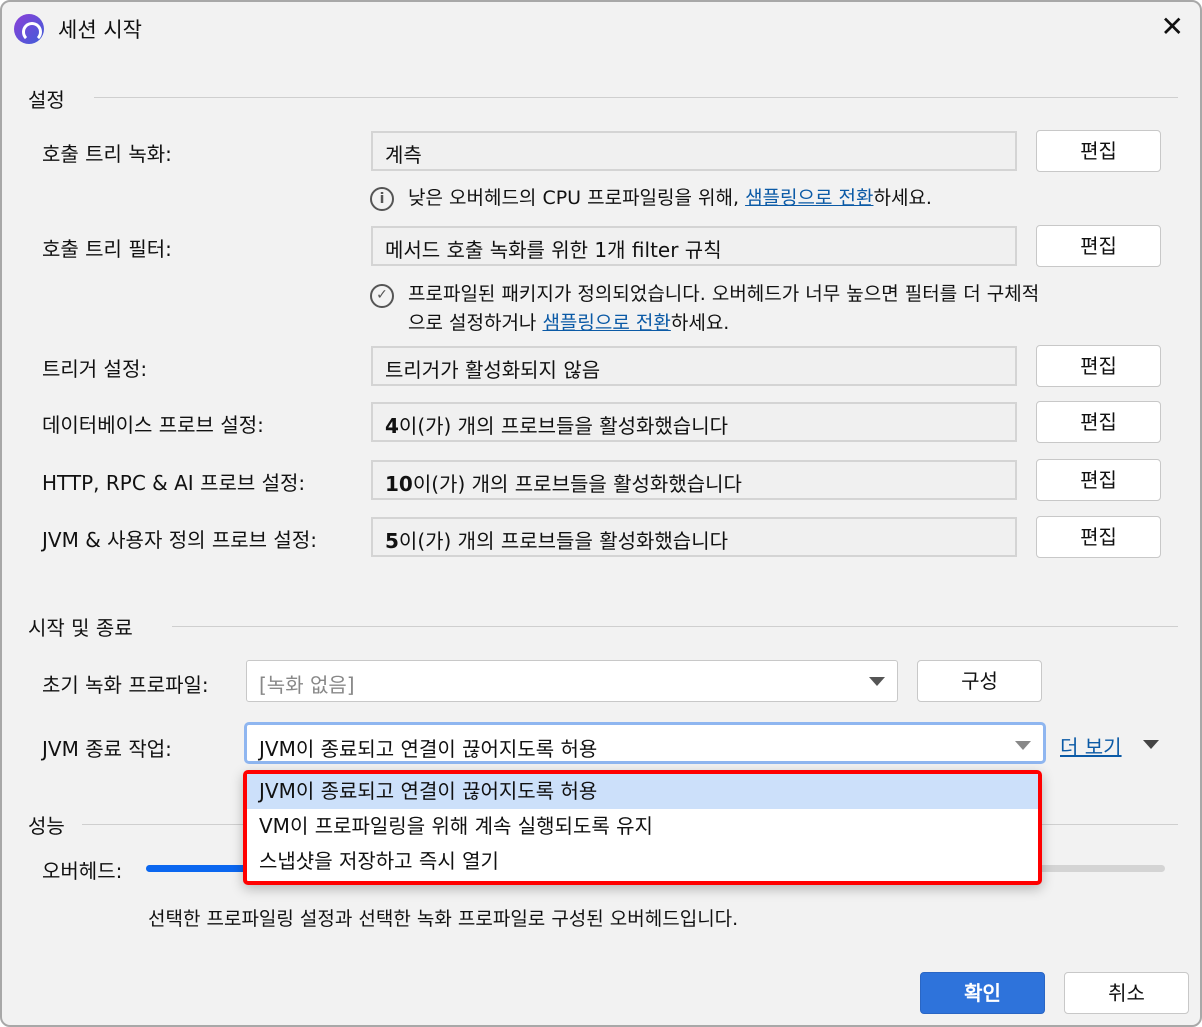 The width and height of the screenshot is (1202, 1027). What do you see at coordinates (80, 628) in the screenshot?
I see `section-start-stop: 시작 및 종료` at bounding box center [80, 628].